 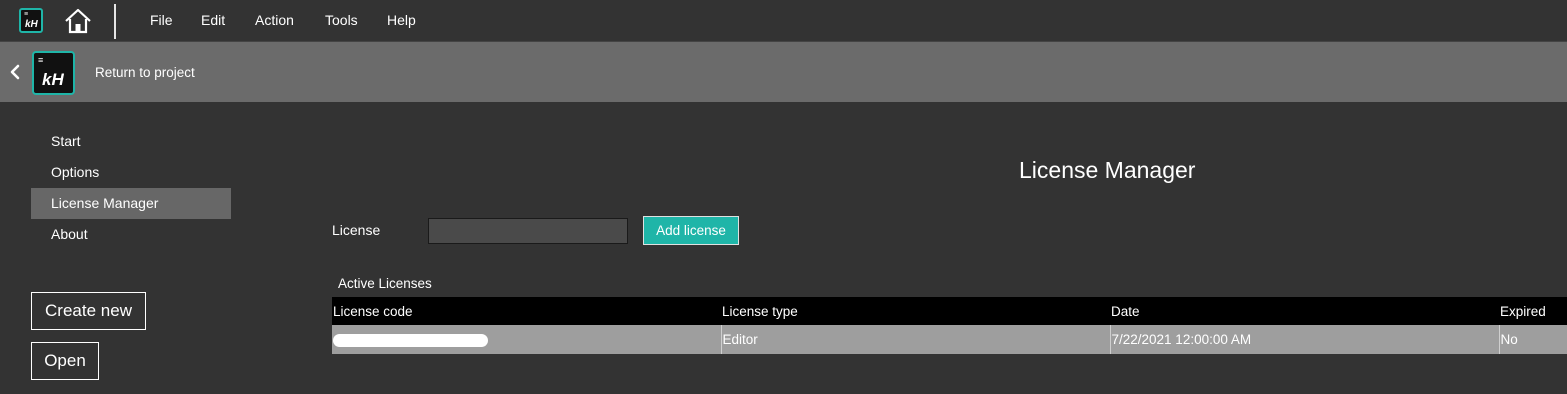 What do you see at coordinates (131, 234) in the screenshot?
I see `sidebar-item-about: About` at bounding box center [131, 234].